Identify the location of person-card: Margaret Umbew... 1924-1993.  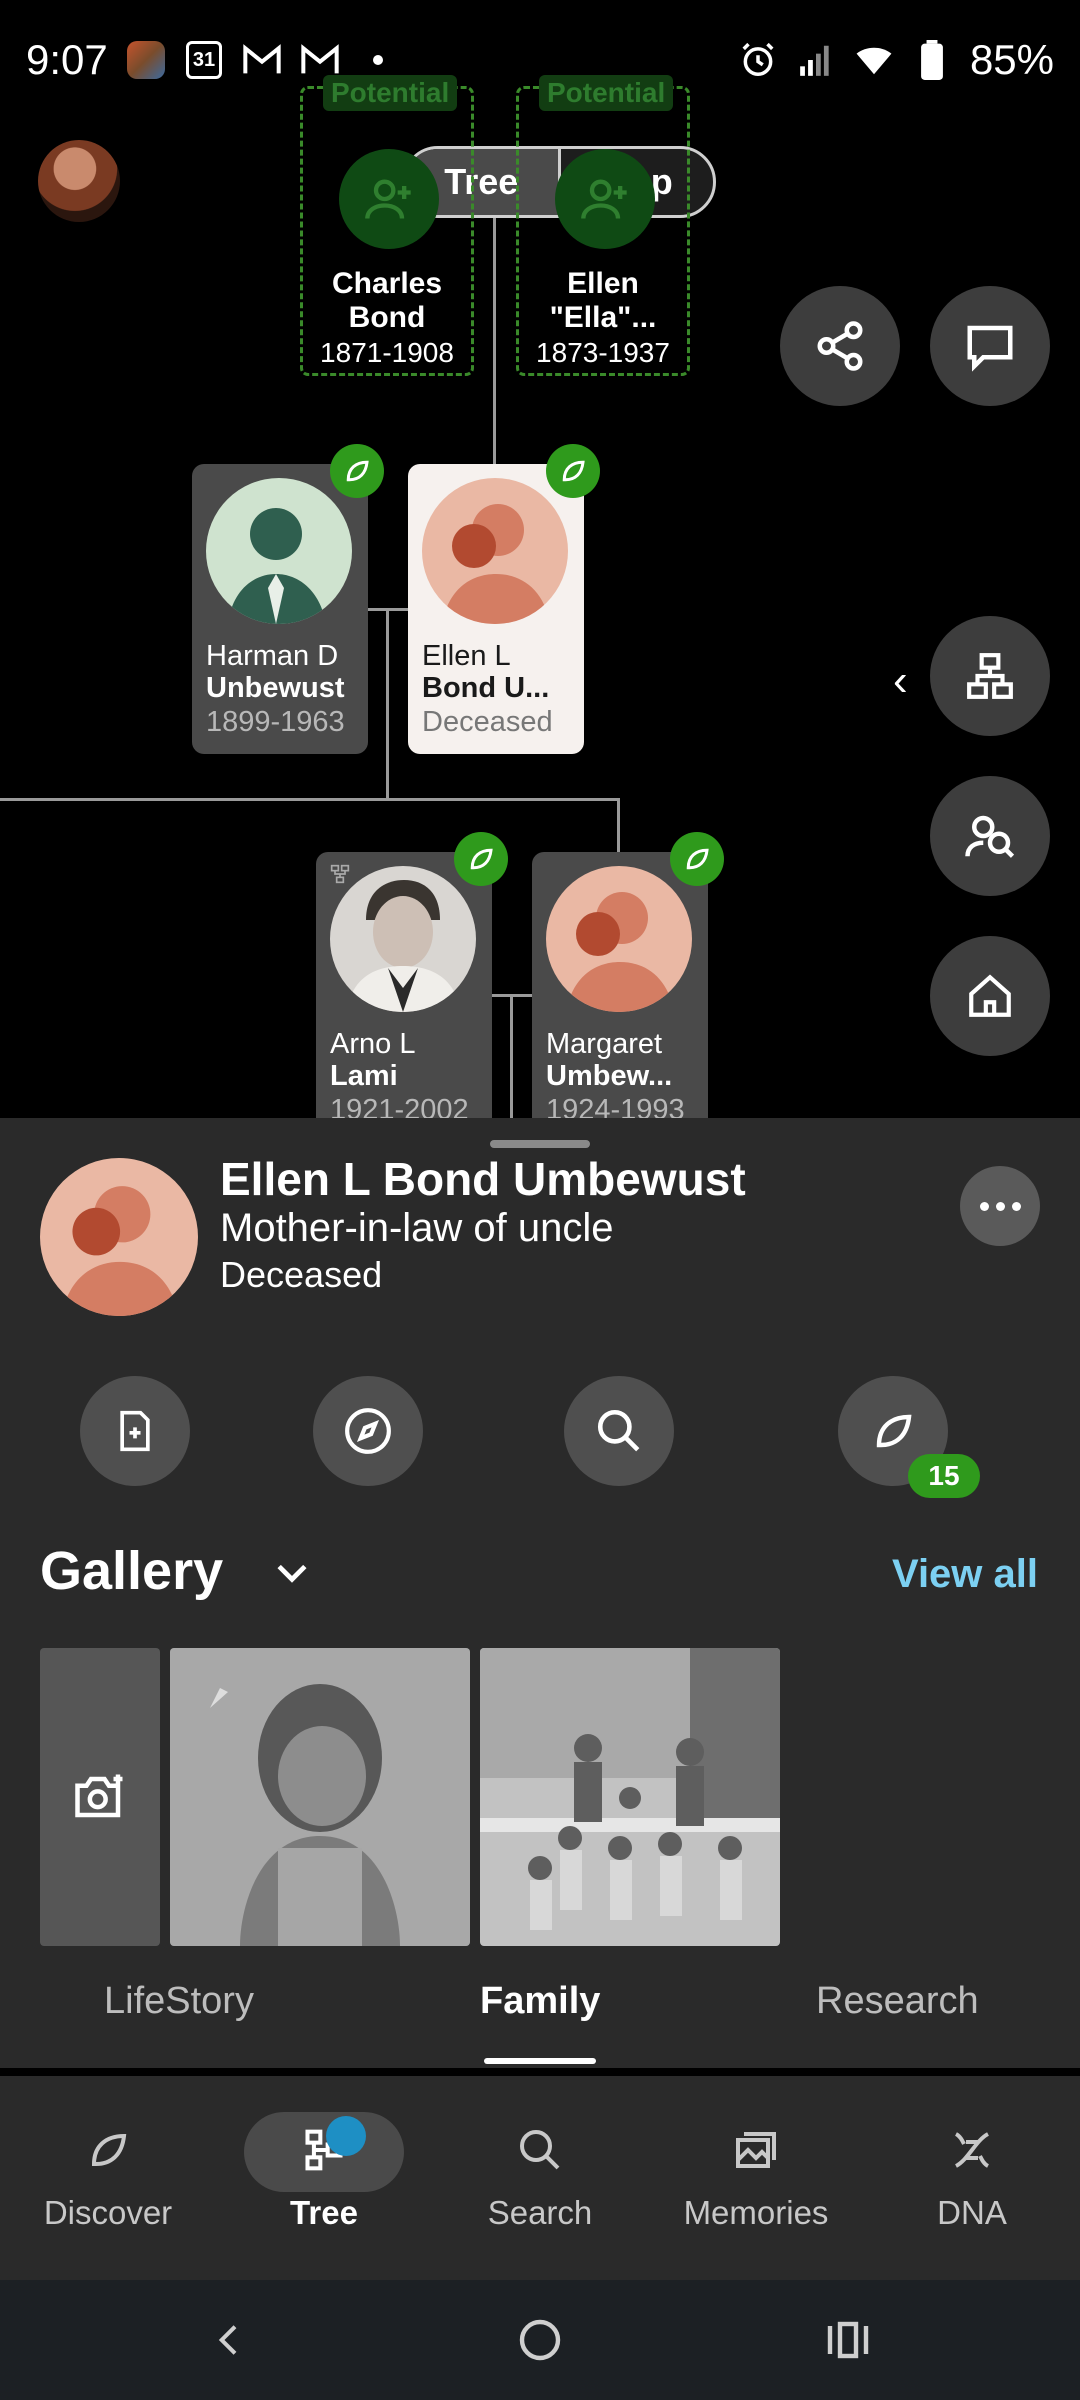
(628, 975).